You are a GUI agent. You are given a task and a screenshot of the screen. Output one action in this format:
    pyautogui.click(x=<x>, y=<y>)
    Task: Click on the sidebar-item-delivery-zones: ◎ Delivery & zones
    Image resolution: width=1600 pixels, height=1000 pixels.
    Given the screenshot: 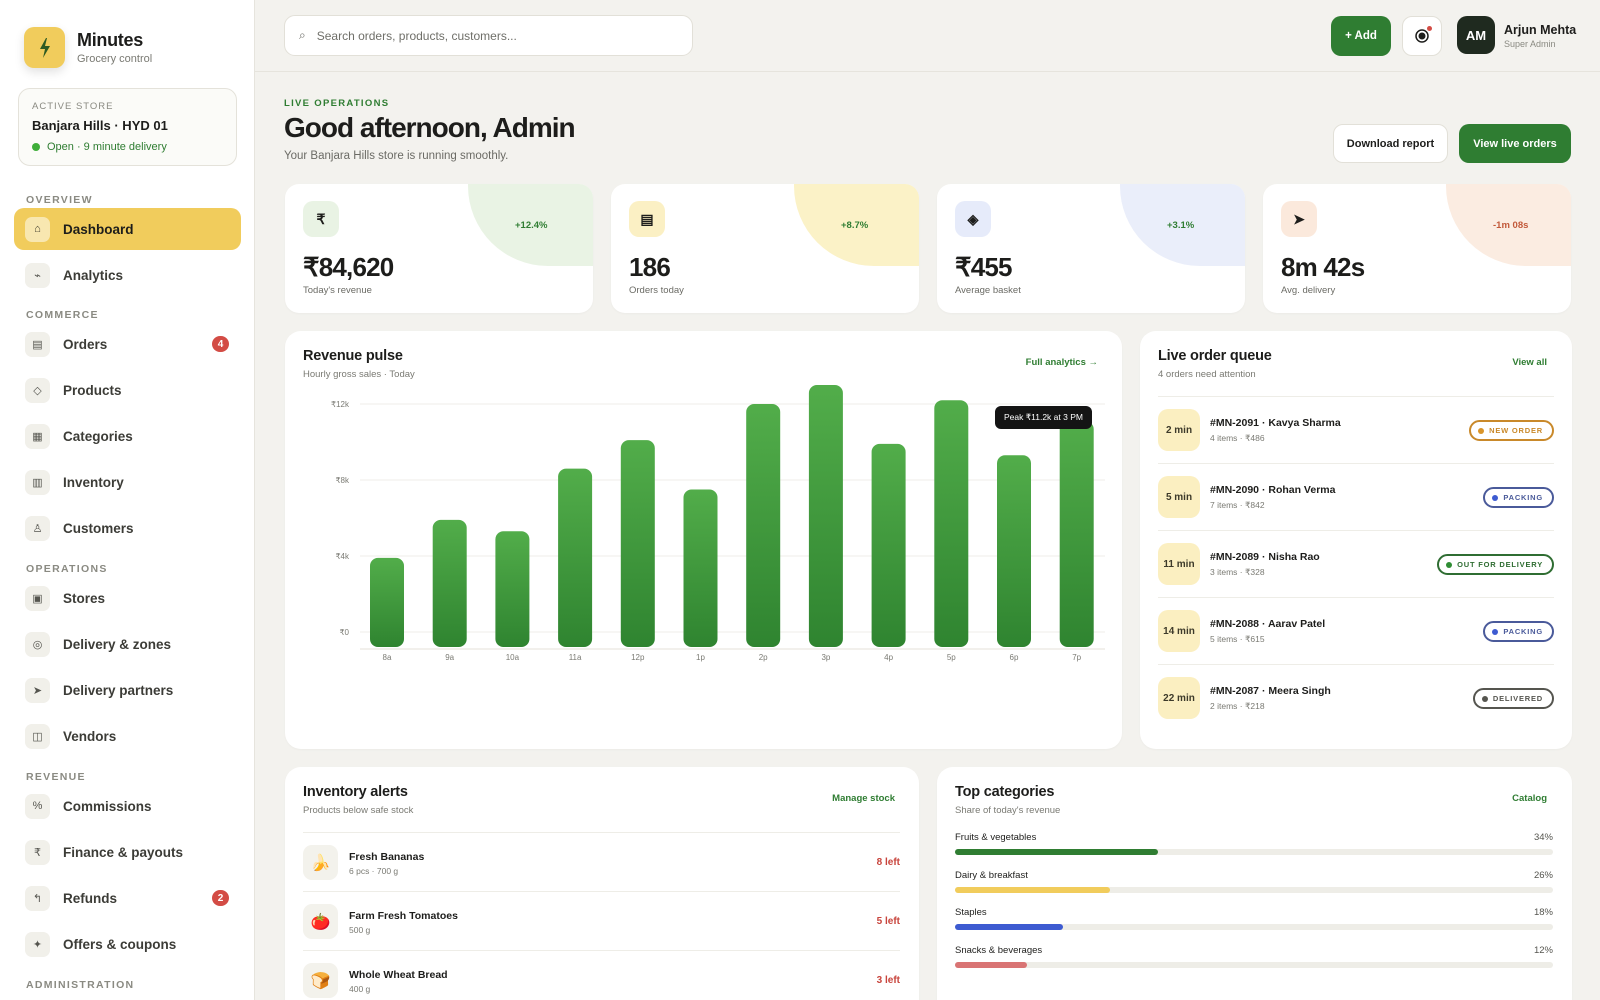 What is the action you would take?
    pyautogui.click(x=127, y=644)
    